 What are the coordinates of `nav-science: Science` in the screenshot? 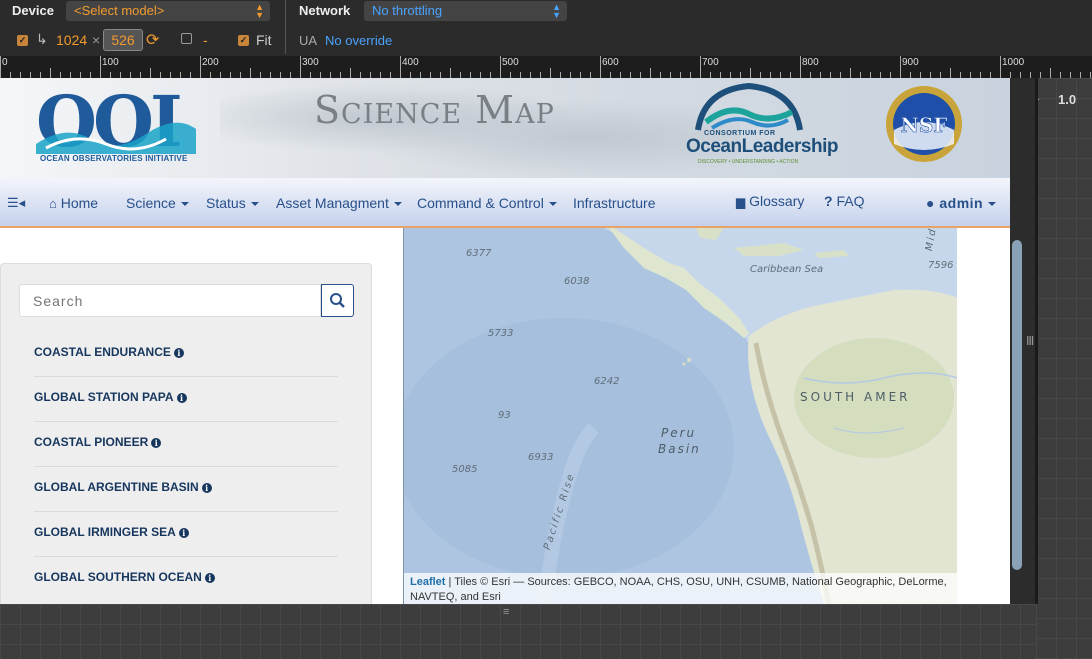 It's located at (157, 203).